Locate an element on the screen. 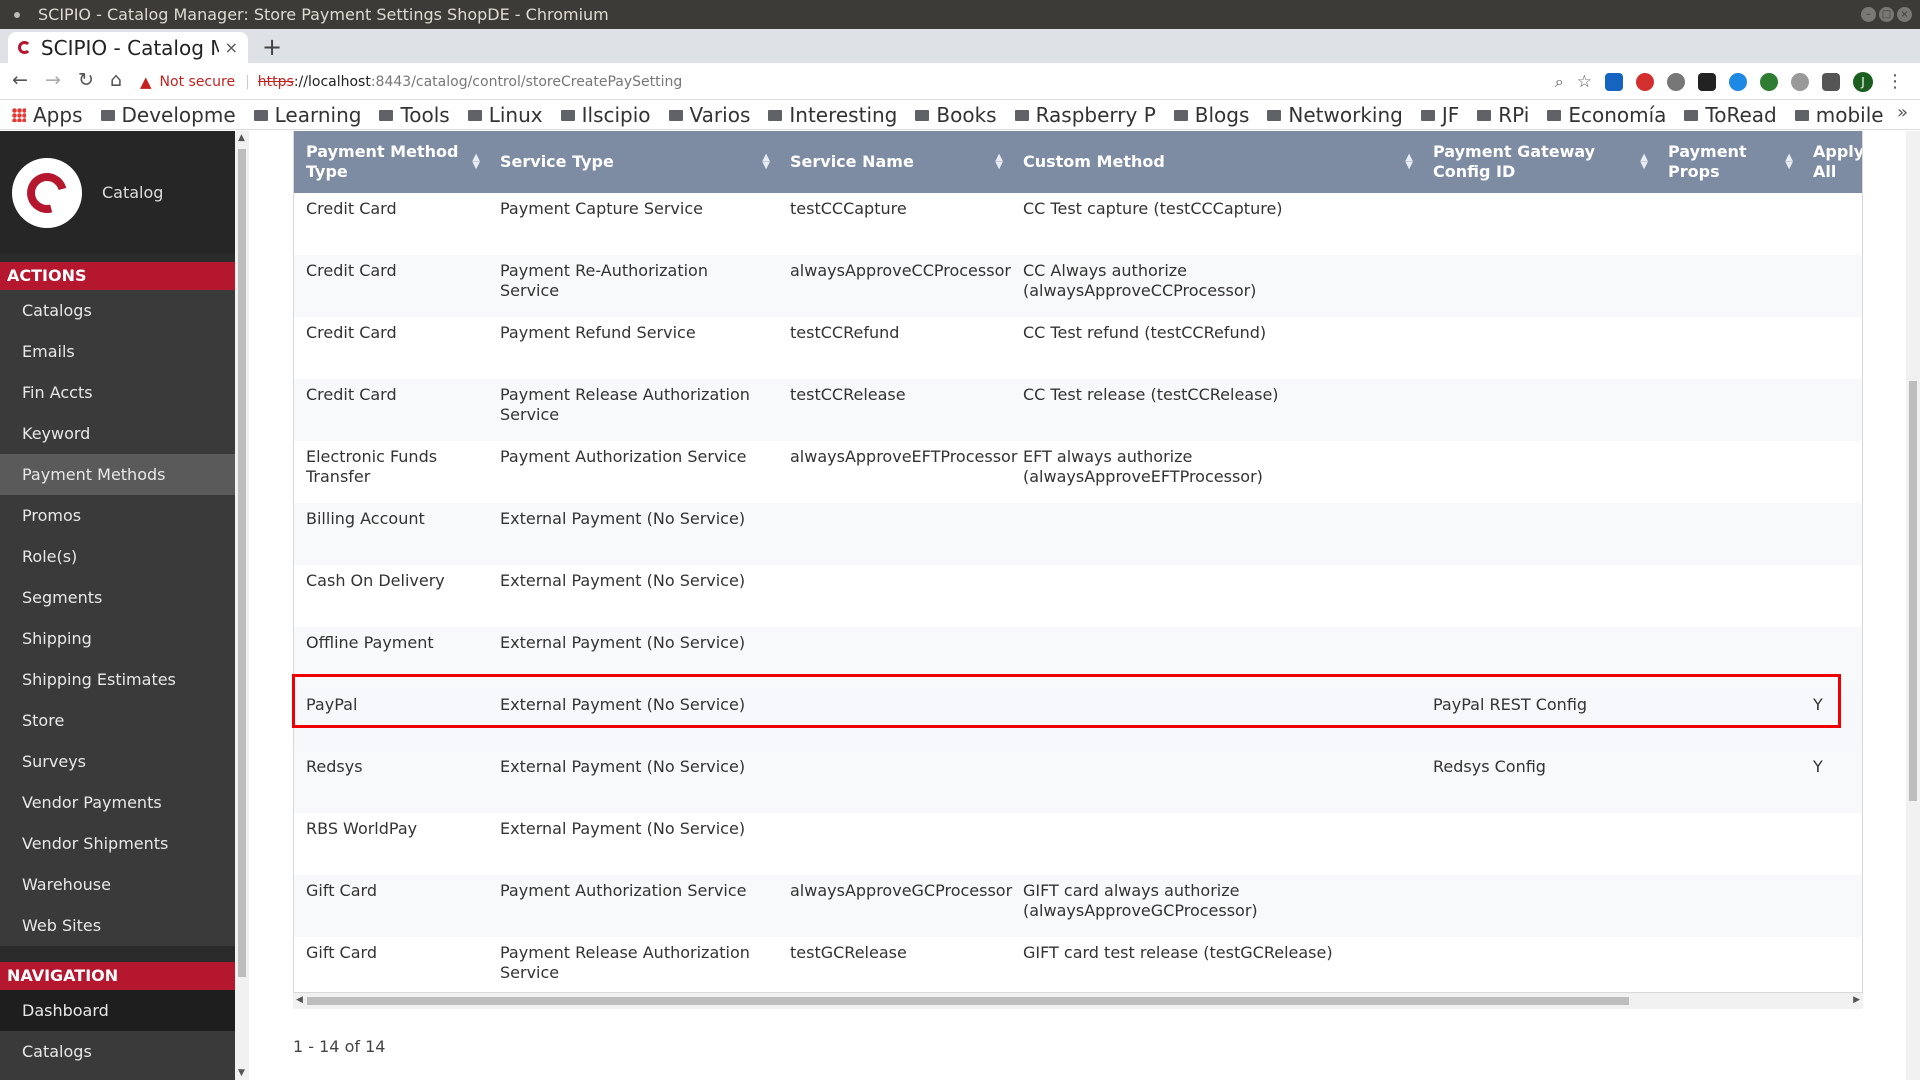  sidebar-item-role-s: Role(s) is located at coordinates (117, 556).